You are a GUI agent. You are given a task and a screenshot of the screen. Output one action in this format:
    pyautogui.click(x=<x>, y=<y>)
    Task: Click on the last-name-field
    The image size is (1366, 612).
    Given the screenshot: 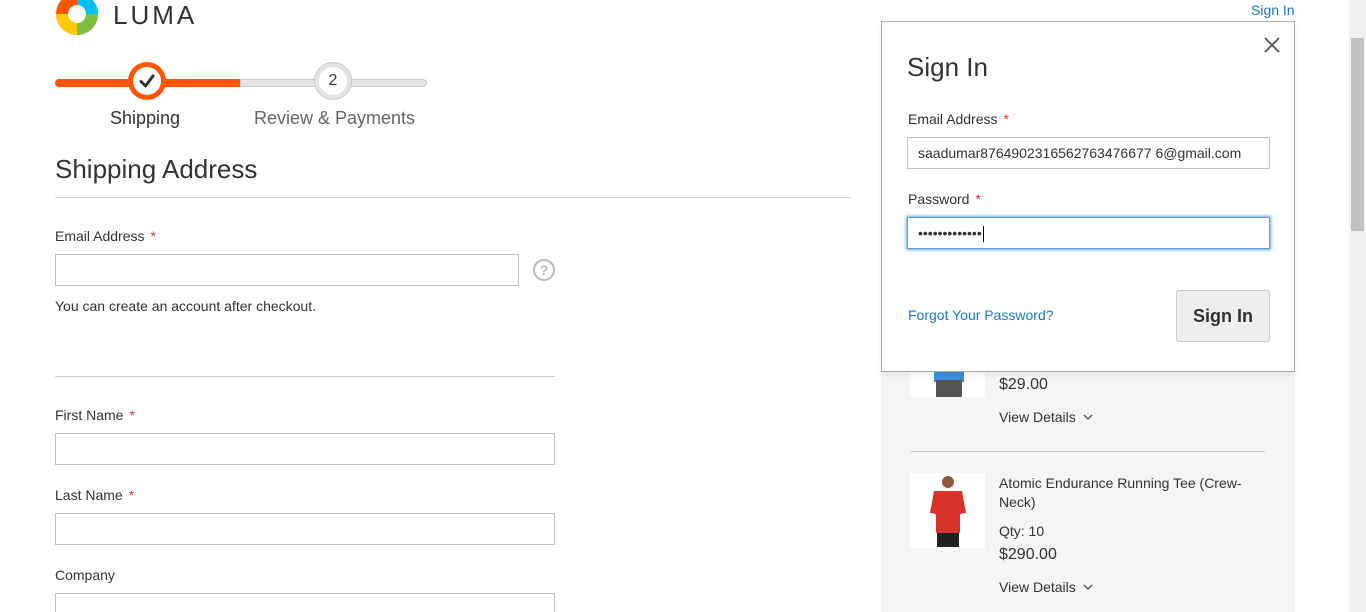 What is the action you would take?
    pyautogui.click(x=305, y=529)
    